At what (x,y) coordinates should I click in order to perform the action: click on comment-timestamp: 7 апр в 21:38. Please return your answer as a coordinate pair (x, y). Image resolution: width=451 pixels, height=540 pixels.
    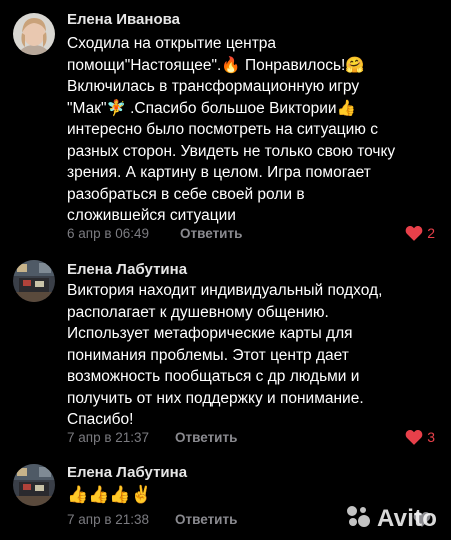
    Looking at the image, I should click on (108, 519).